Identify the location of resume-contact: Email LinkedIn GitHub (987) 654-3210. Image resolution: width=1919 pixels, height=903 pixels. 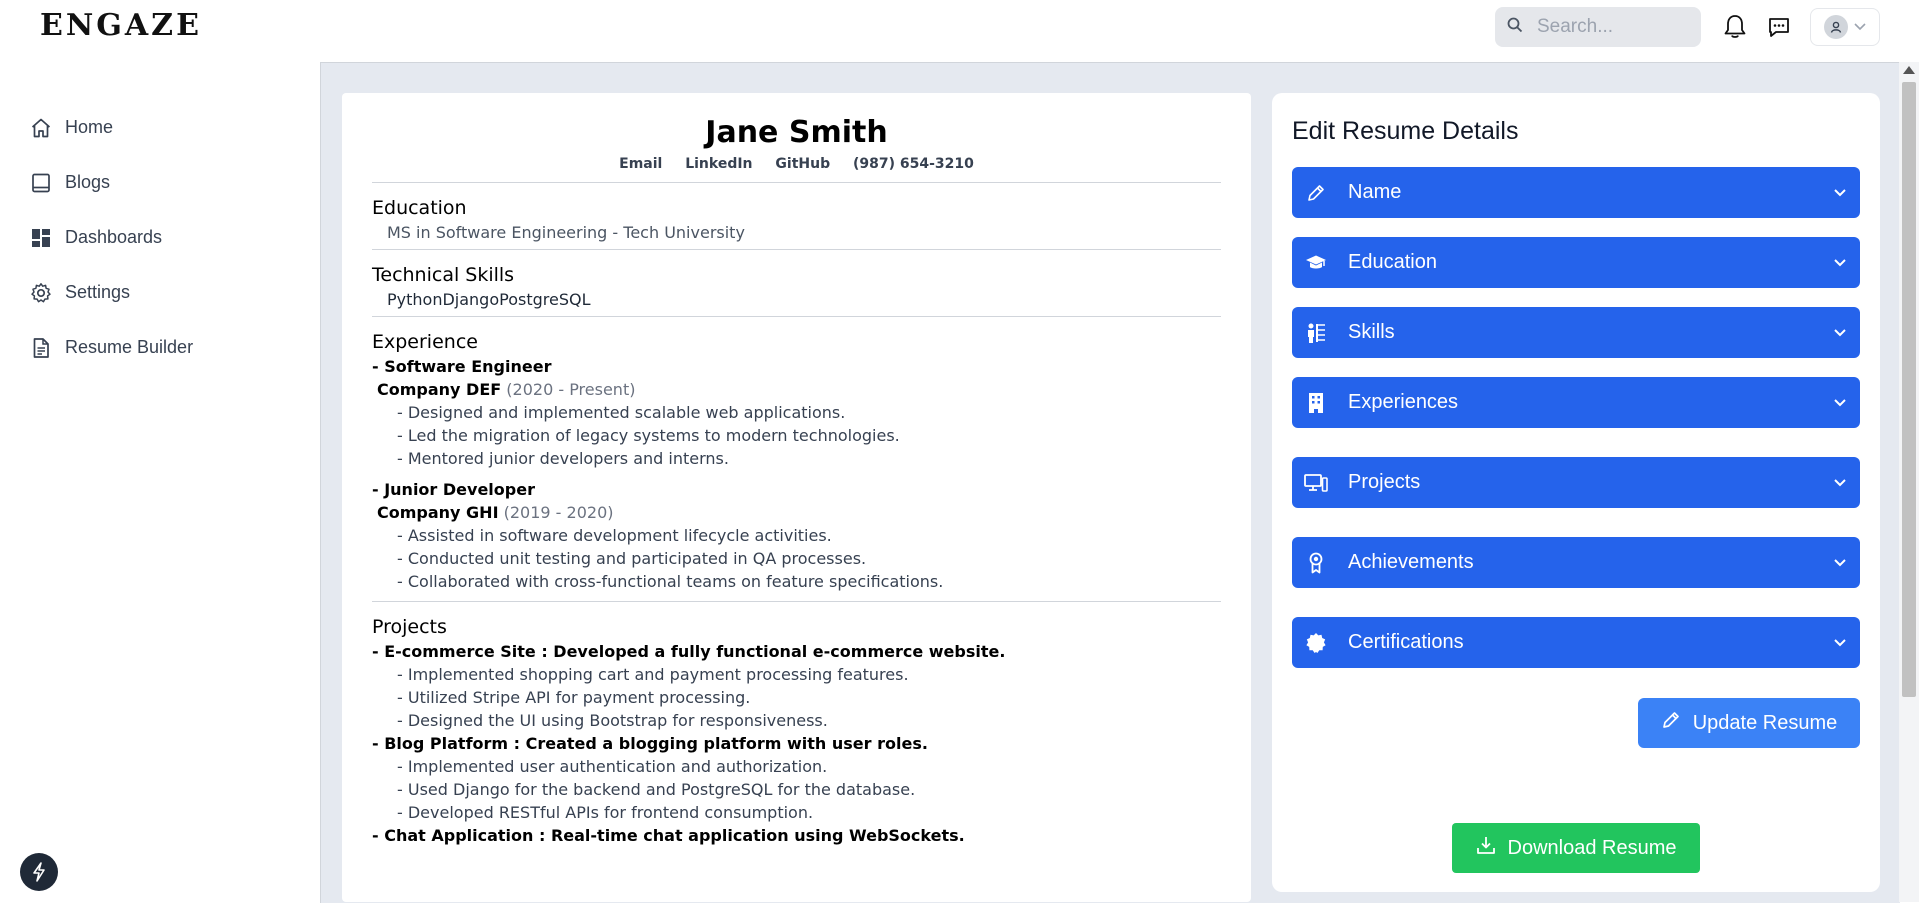
(796, 164).